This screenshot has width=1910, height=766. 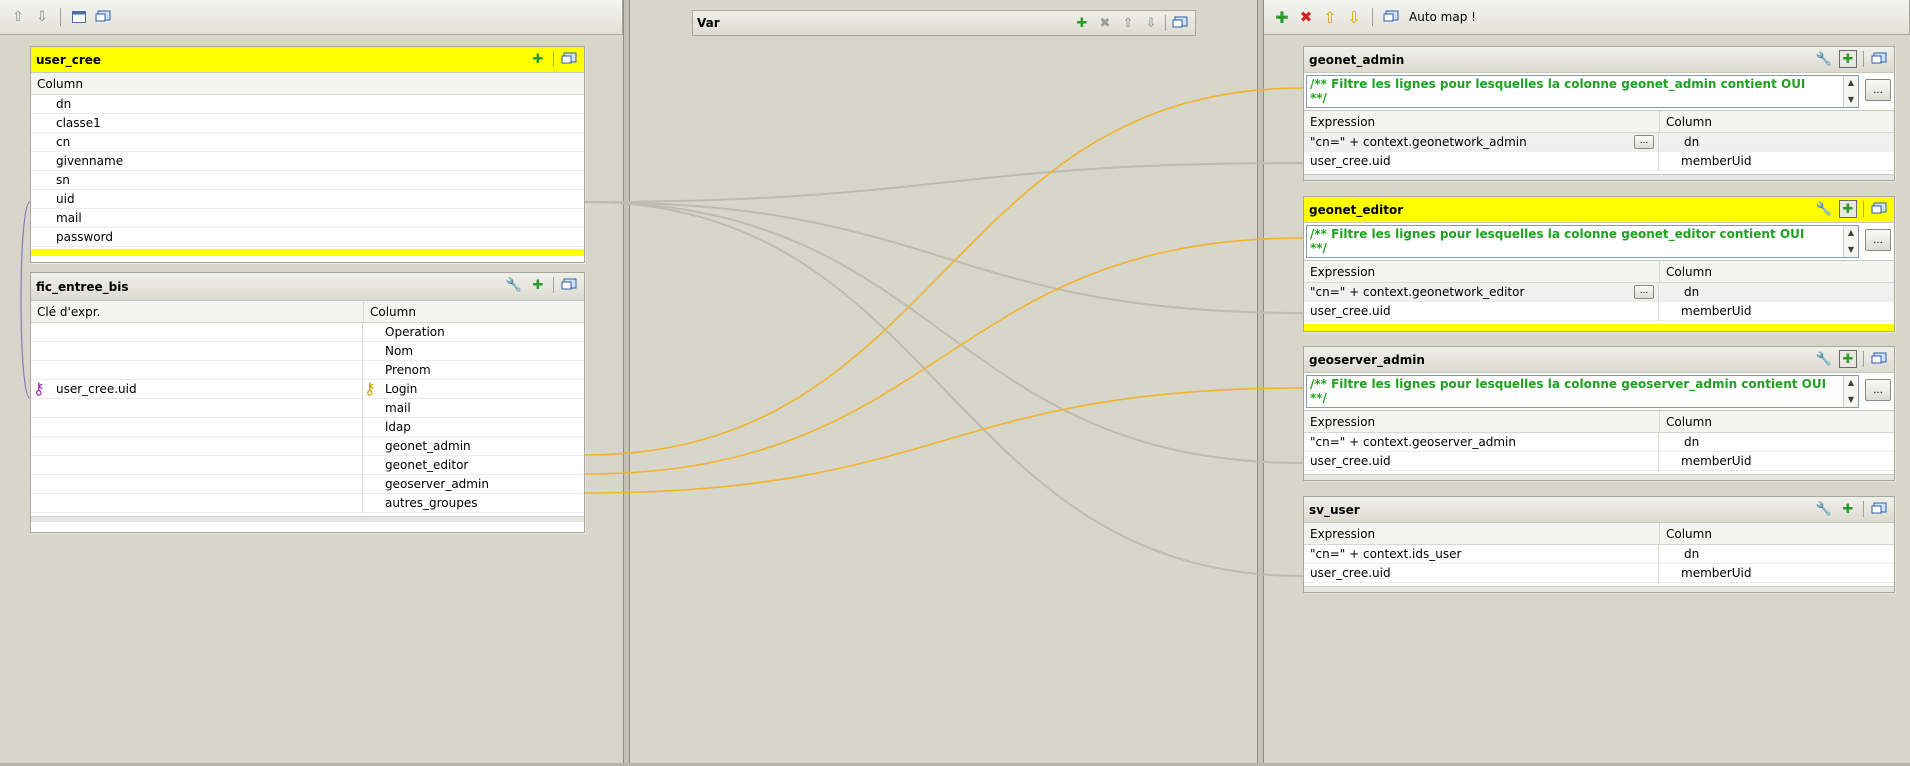 I want to click on table-row: "cn=" + context.ids_user dn, so click(x=1599, y=554).